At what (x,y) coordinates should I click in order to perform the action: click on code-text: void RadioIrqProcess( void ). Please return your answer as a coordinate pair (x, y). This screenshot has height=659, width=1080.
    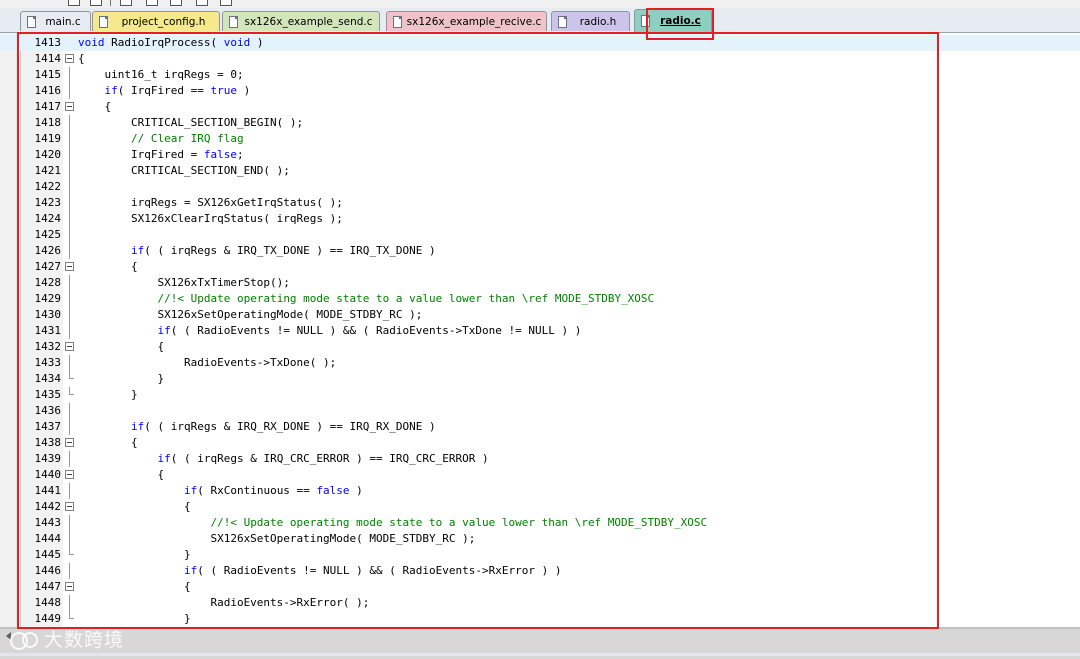
    Looking at the image, I should click on (170, 43).